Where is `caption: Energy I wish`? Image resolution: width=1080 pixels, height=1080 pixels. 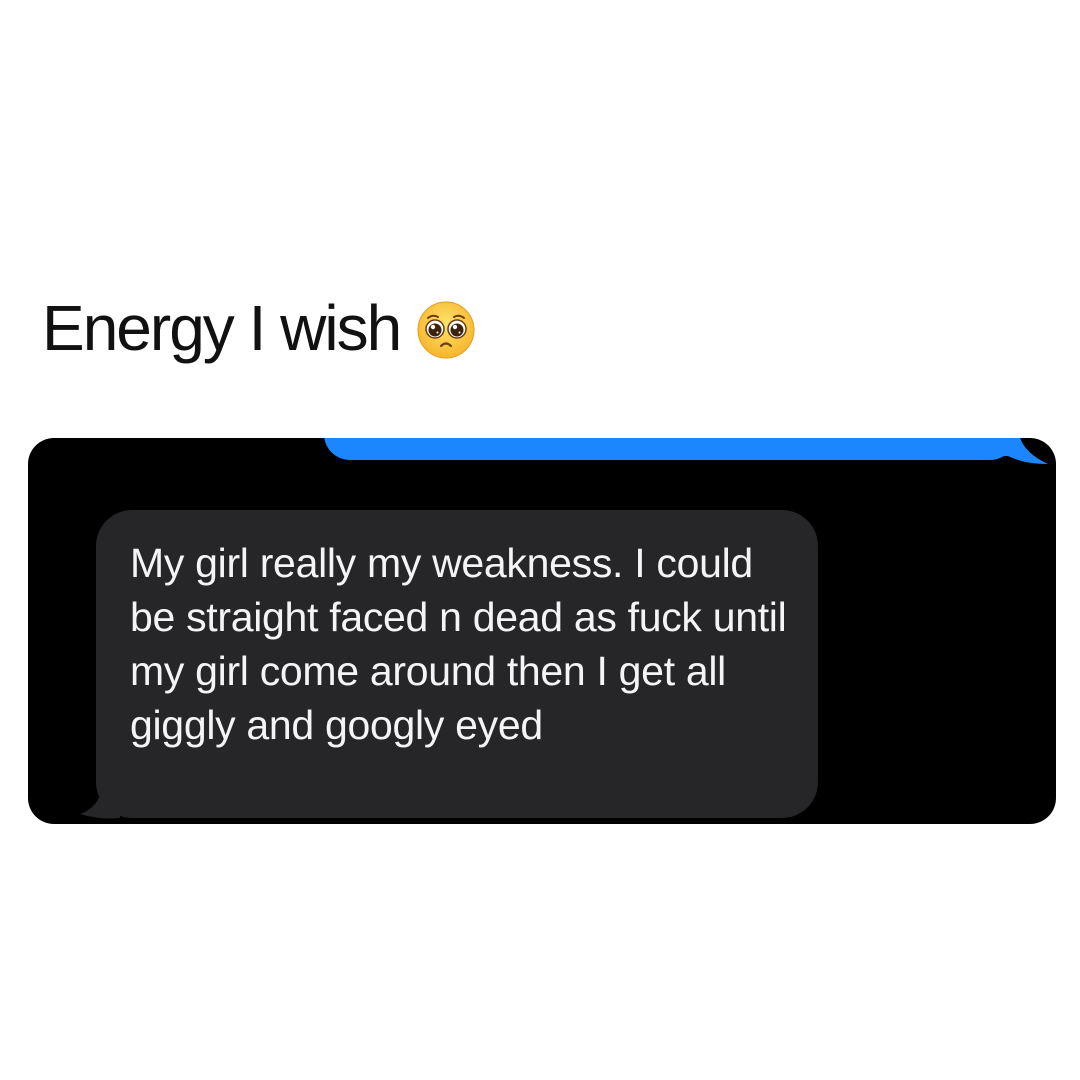
caption: Energy I wish is located at coordinates (259, 328).